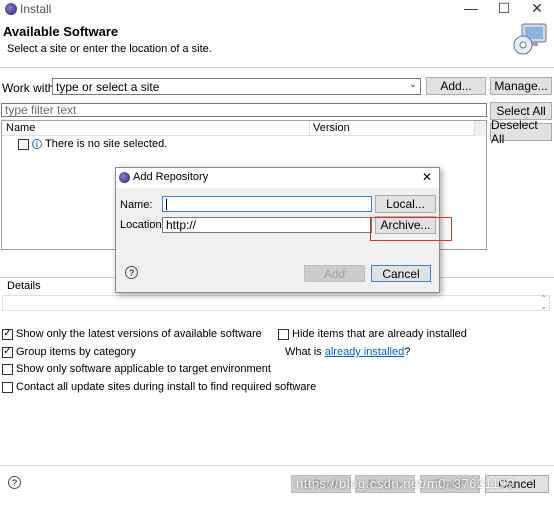  What do you see at coordinates (331, 128) in the screenshot?
I see `column-header-version: Version` at bounding box center [331, 128].